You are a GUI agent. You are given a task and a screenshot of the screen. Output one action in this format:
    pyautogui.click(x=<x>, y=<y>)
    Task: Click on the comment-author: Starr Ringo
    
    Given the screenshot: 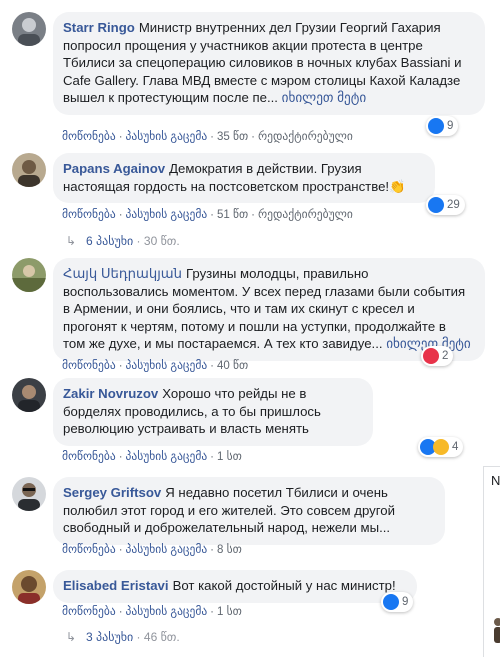 What is the action you would take?
    pyautogui.click(x=99, y=27)
    